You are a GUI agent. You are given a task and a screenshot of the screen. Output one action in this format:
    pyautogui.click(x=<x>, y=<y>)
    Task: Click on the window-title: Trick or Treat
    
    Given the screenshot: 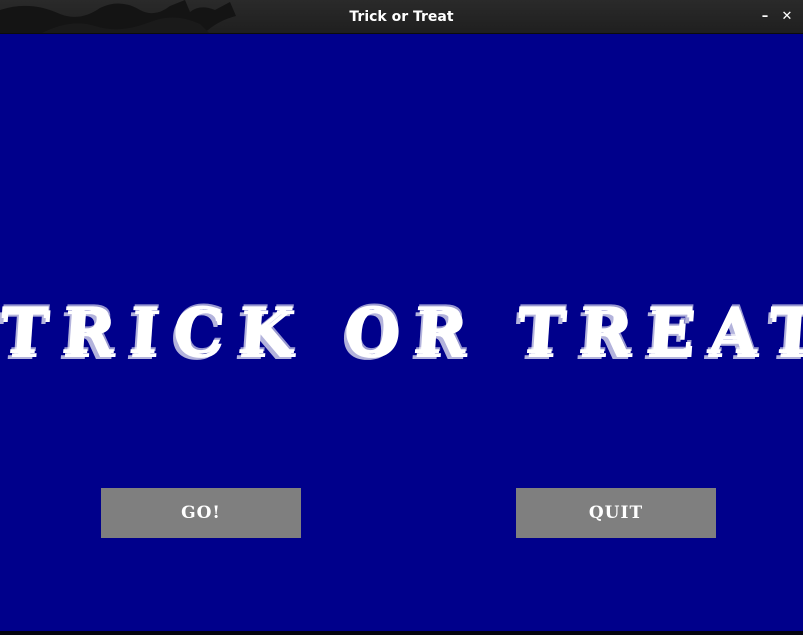 What is the action you would take?
    pyautogui.click(x=401, y=17)
    